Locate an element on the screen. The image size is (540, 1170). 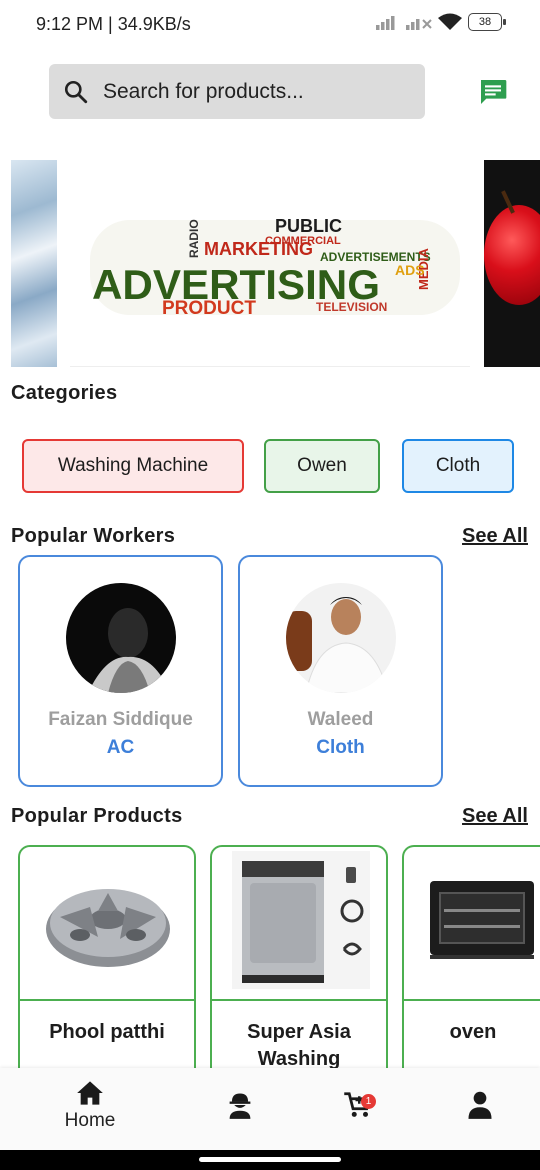
product-card: Super Asia Washing is located at coordinates (299, 965).